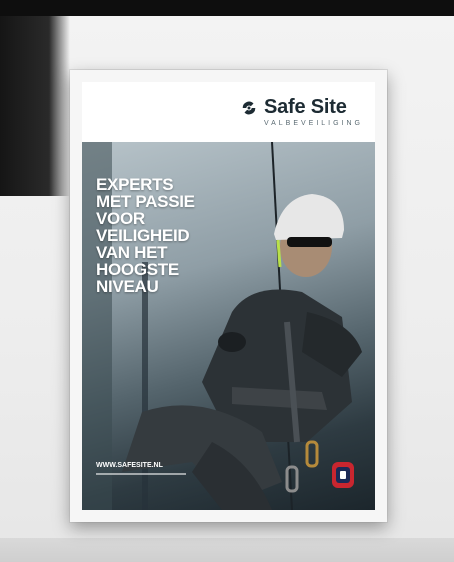  What do you see at coordinates (249, 107) in the screenshot?
I see `safe-site-logo-icon` at bounding box center [249, 107].